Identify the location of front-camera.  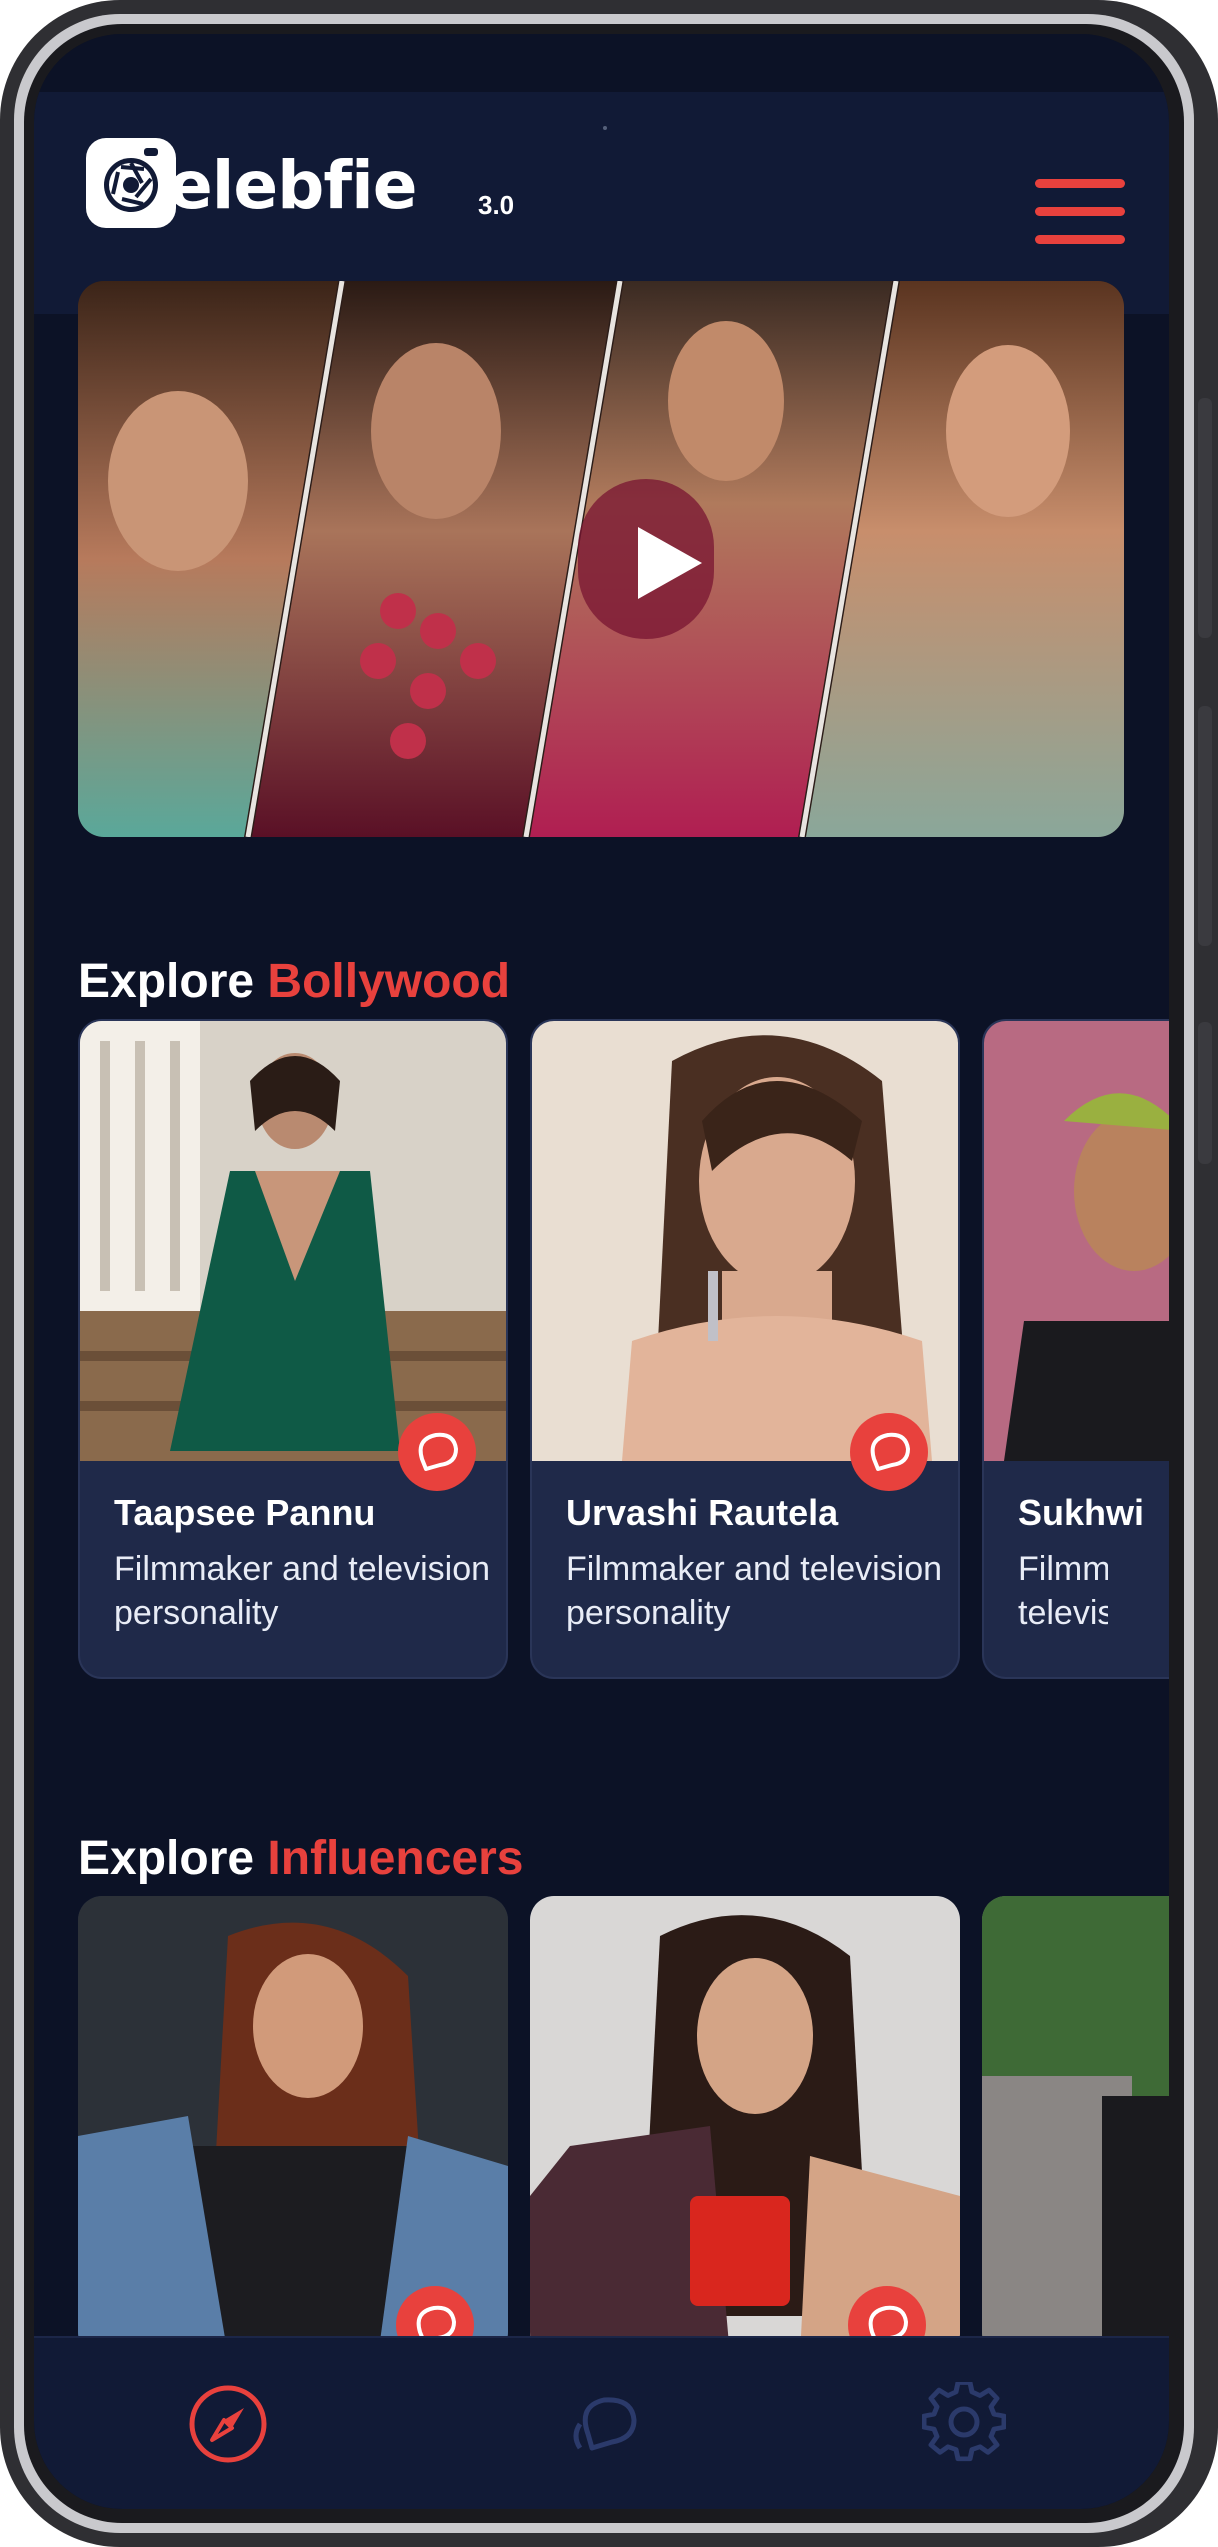
(605, 128).